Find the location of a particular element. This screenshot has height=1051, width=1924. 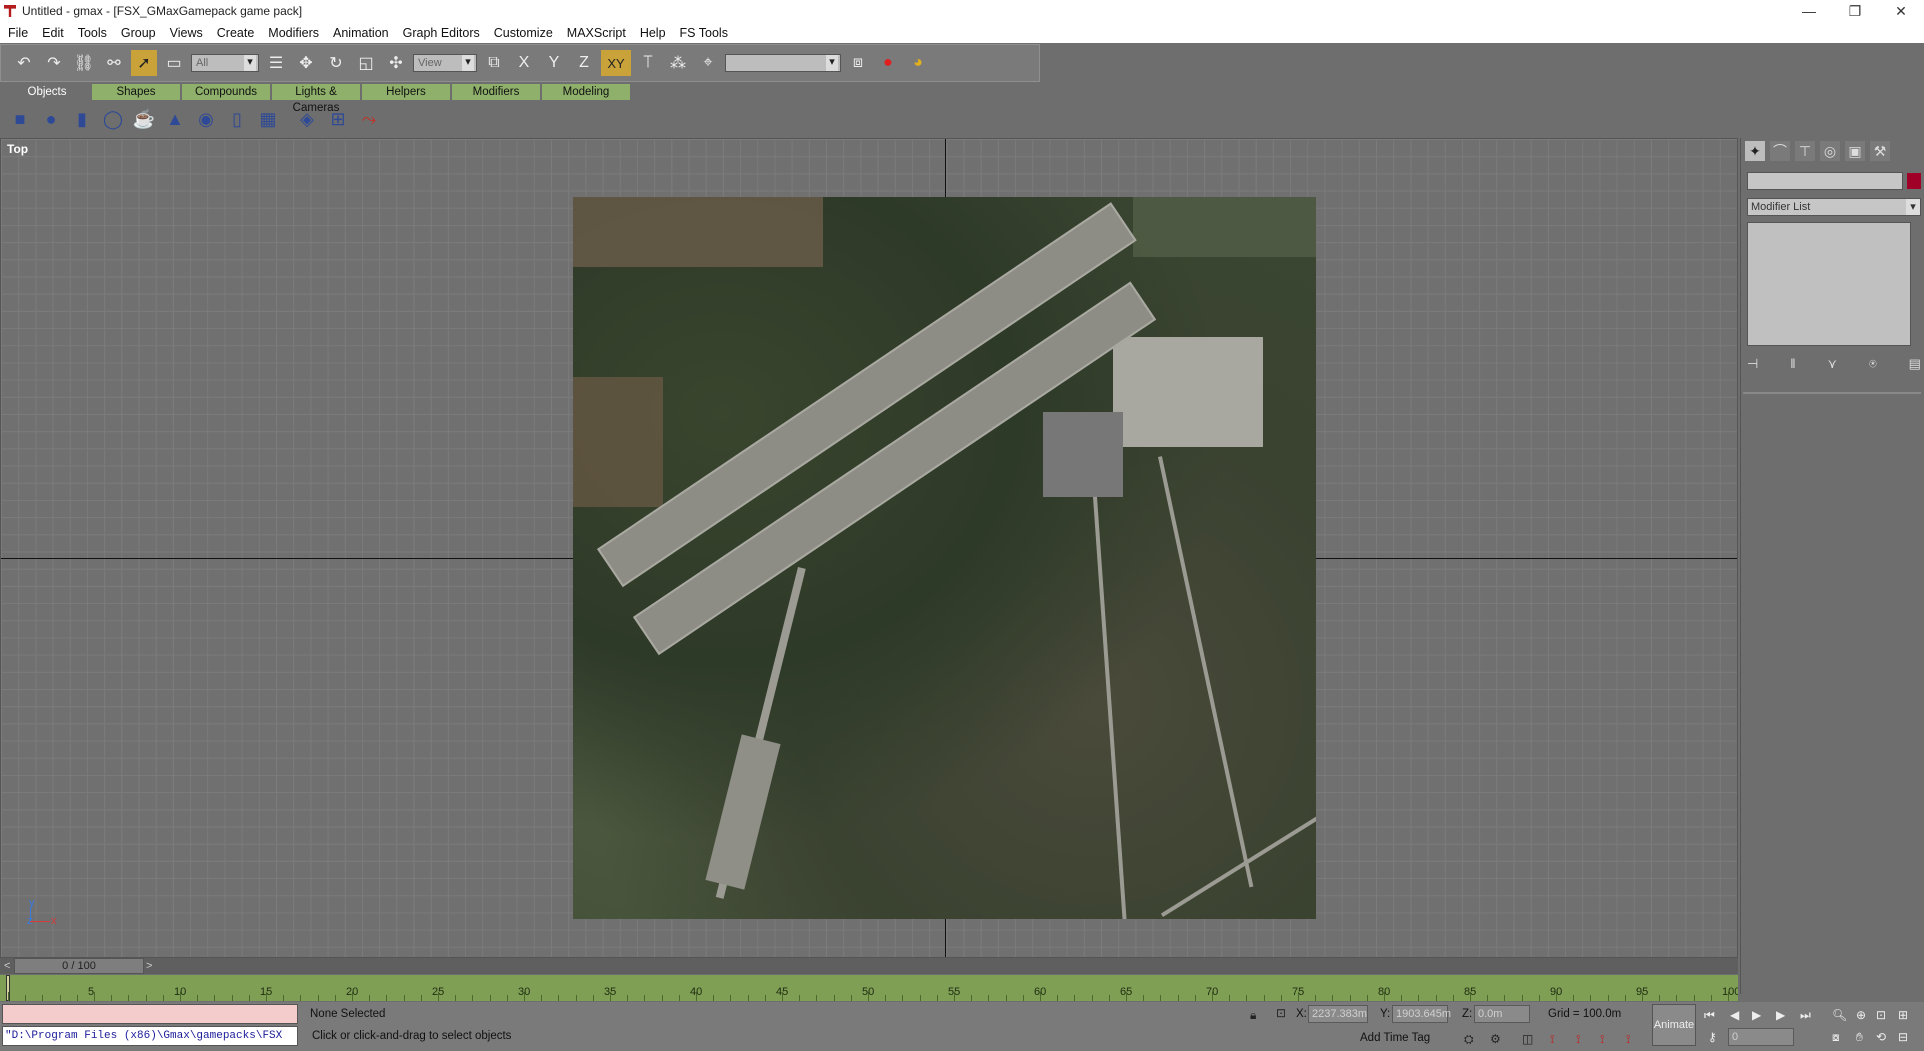

create-tab-icon: ✦ is located at coordinates (1755, 151).